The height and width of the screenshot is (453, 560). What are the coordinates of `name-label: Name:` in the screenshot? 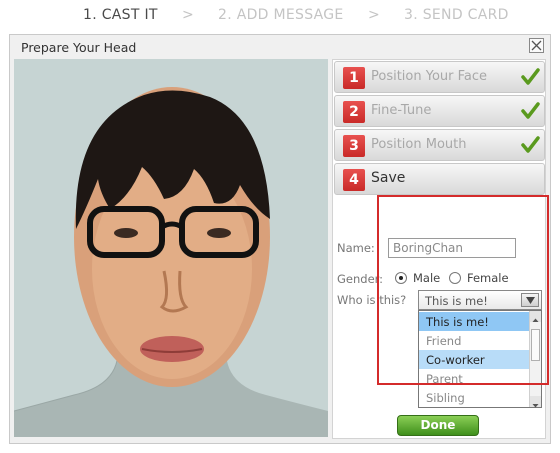 It's located at (356, 248).